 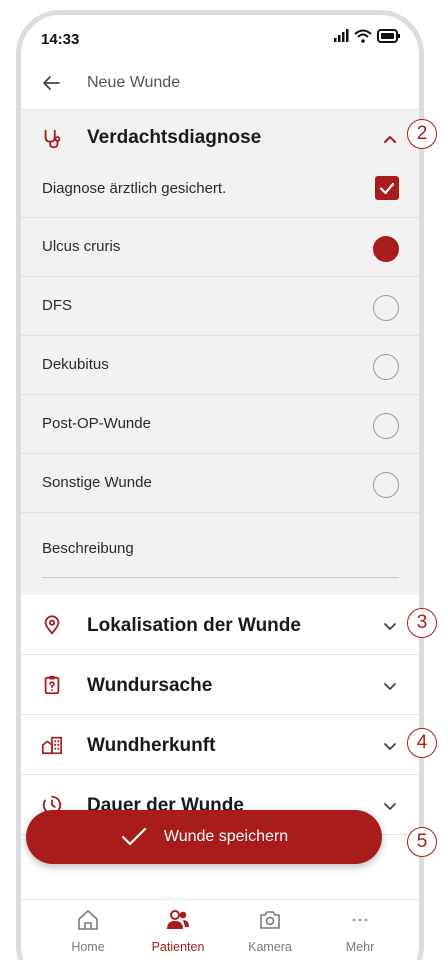 What do you see at coordinates (52, 745) in the screenshot?
I see `building-icon` at bounding box center [52, 745].